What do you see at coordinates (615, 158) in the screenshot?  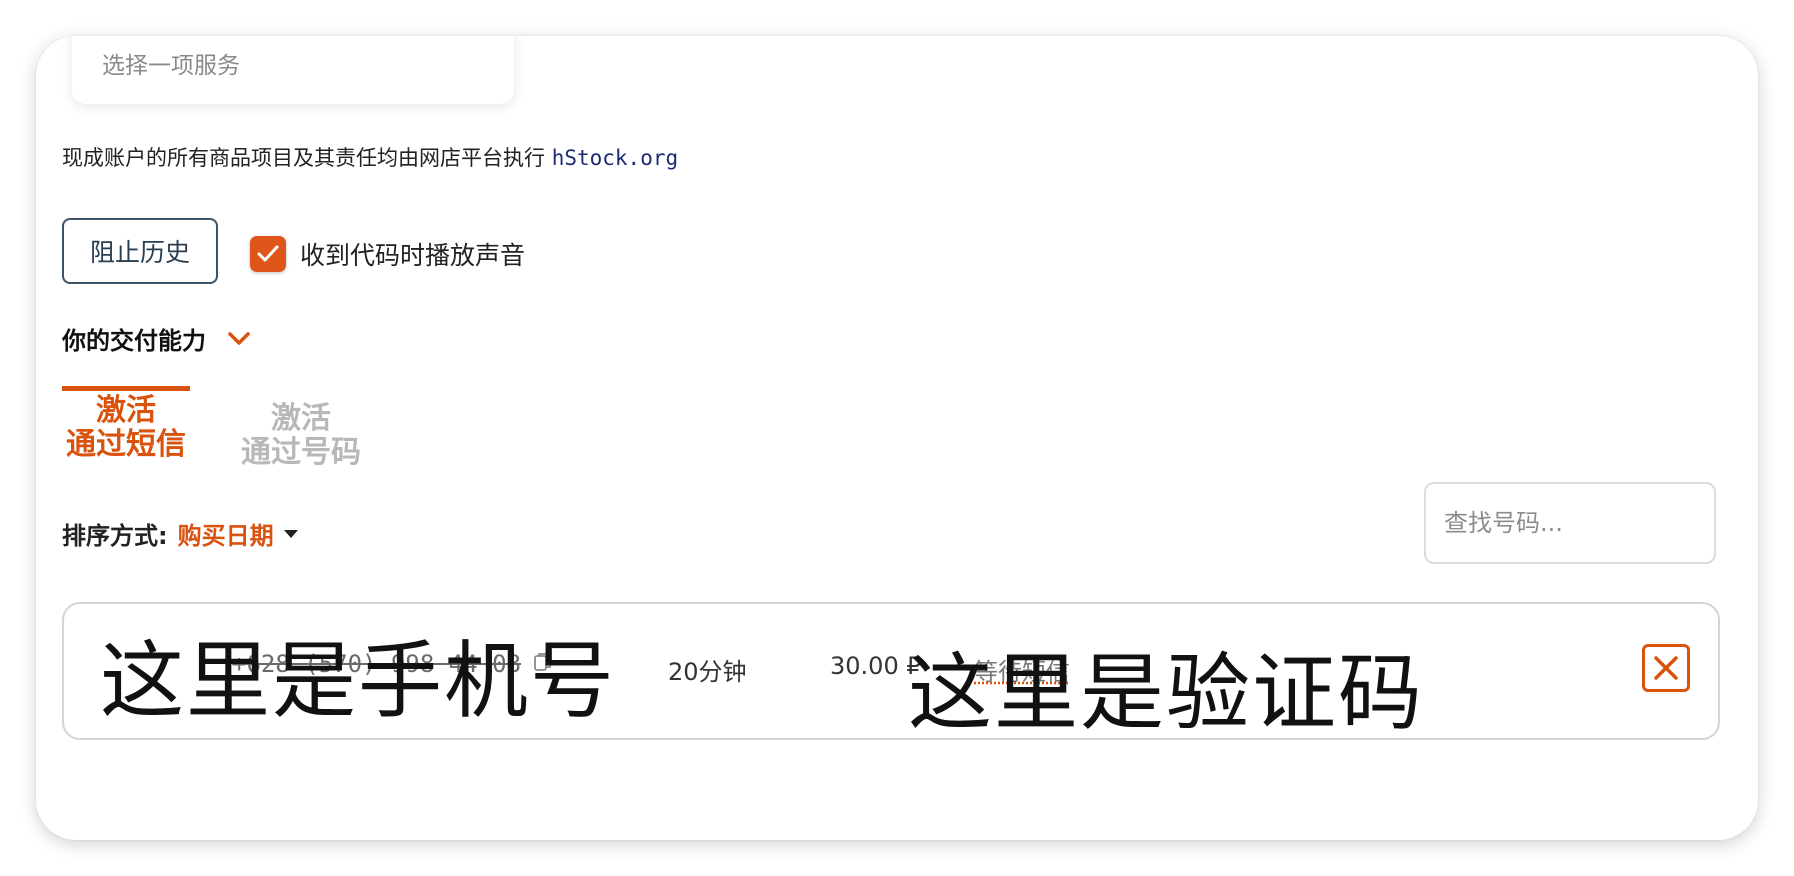 I see `hstock-link: hStock.org` at bounding box center [615, 158].